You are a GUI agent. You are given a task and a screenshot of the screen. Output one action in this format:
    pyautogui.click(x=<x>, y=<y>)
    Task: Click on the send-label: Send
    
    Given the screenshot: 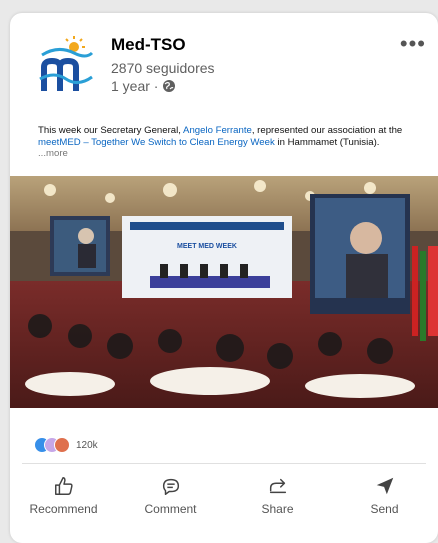 What is the action you would take?
    pyautogui.click(x=384, y=509)
    